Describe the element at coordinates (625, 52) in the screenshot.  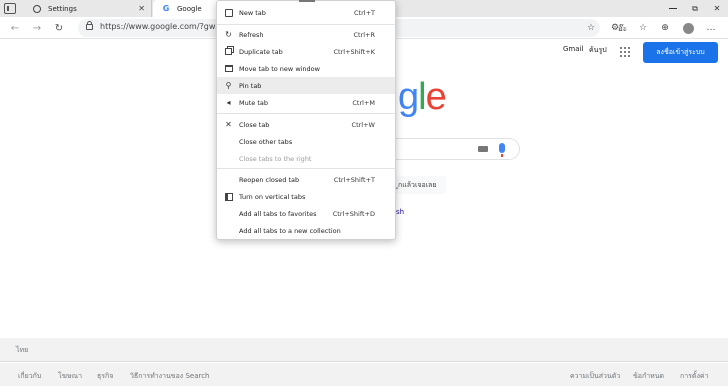
I see `apps-grid-icon` at that location.